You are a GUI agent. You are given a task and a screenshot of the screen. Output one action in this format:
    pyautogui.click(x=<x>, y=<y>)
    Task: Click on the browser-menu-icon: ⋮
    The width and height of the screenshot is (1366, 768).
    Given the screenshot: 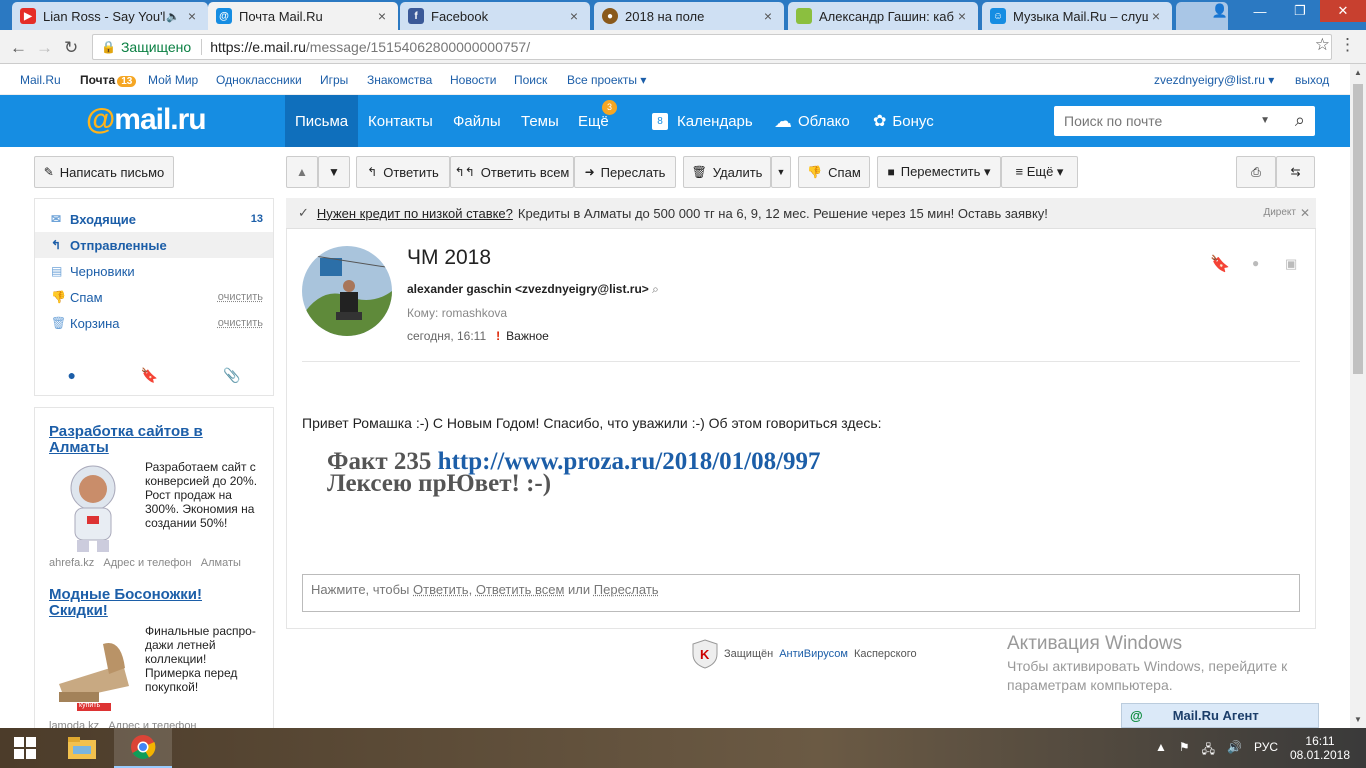 What is the action you would take?
    pyautogui.click(x=1347, y=45)
    